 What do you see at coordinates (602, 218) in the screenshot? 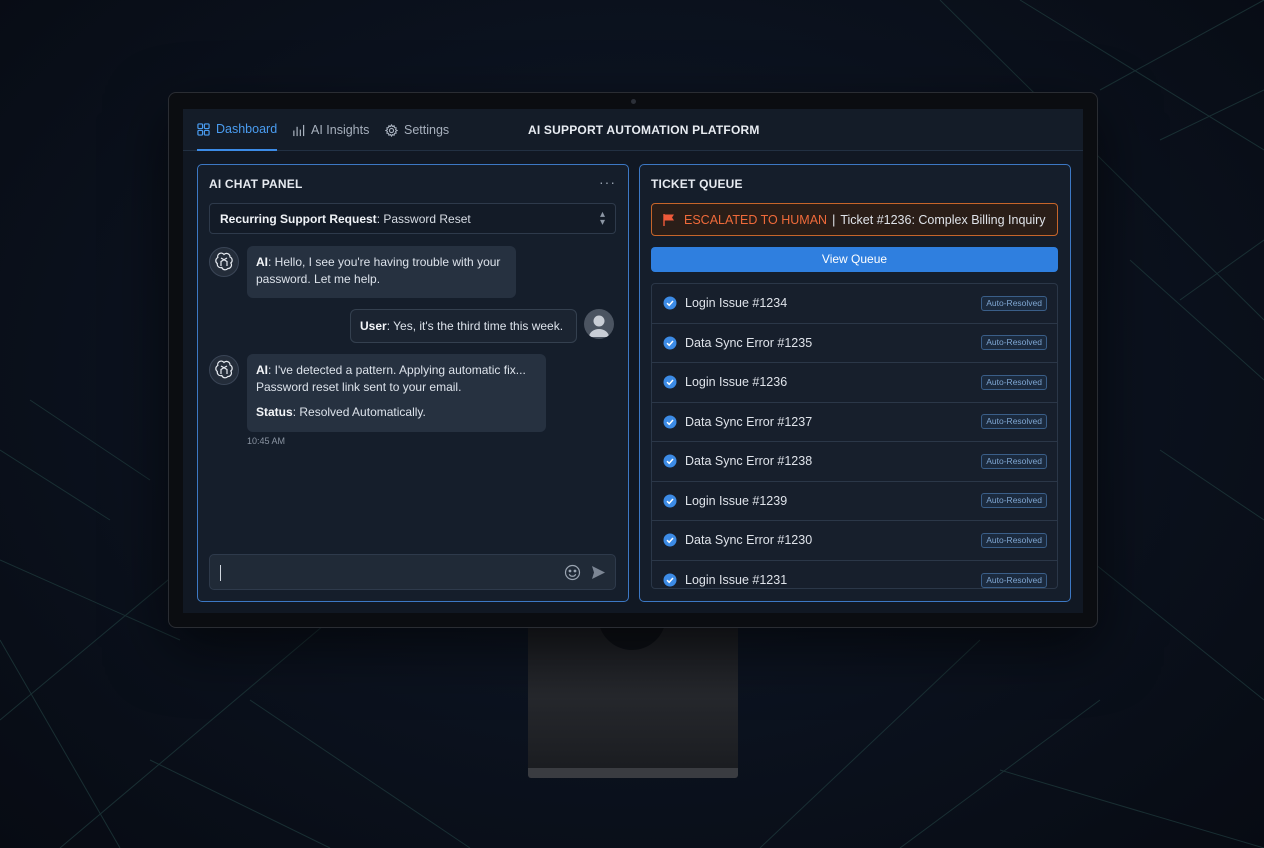
I see `chevron-up-down-icon: ▴ ▾` at bounding box center [602, 218].